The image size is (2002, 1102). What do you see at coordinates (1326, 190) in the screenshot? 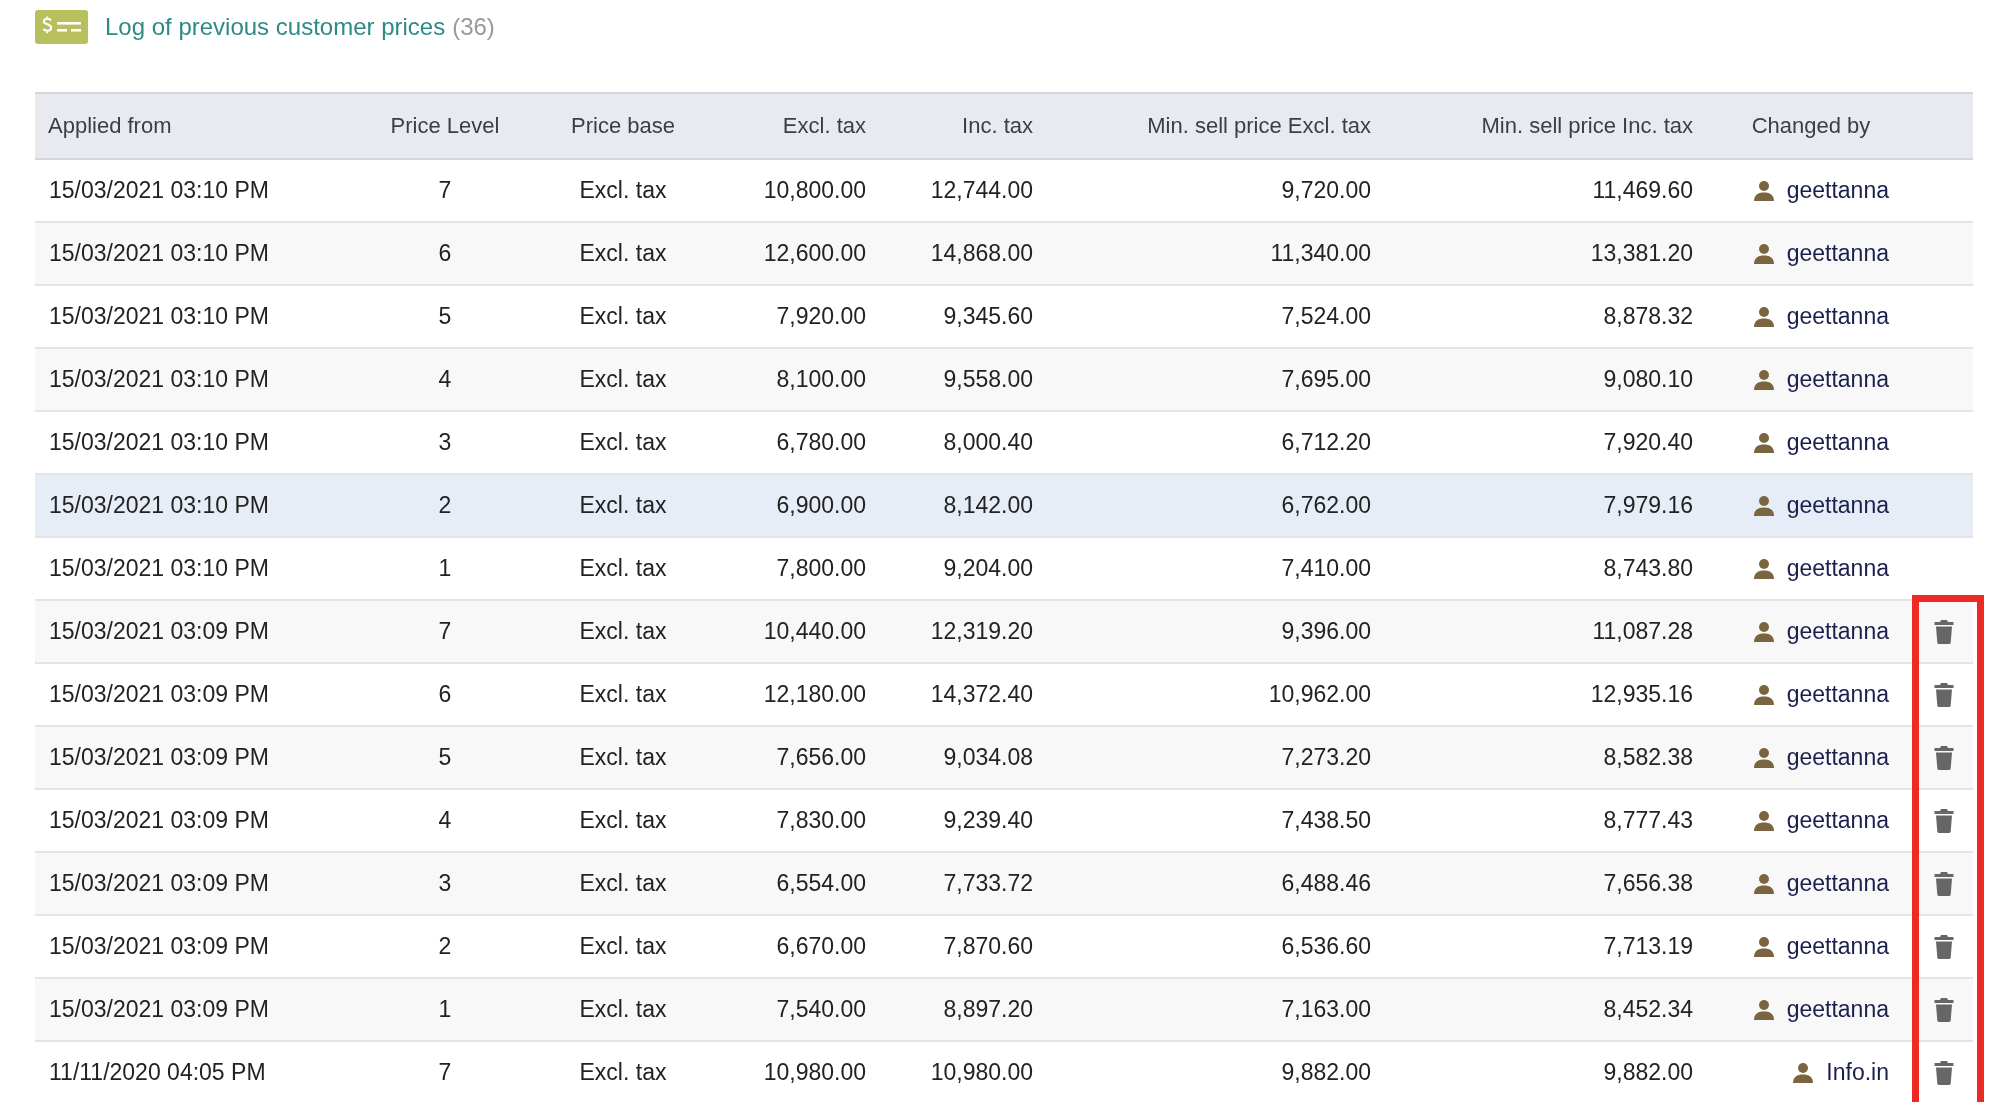
I see `table-cell-text: 9,720.00` at bounding box center [1326, 190].